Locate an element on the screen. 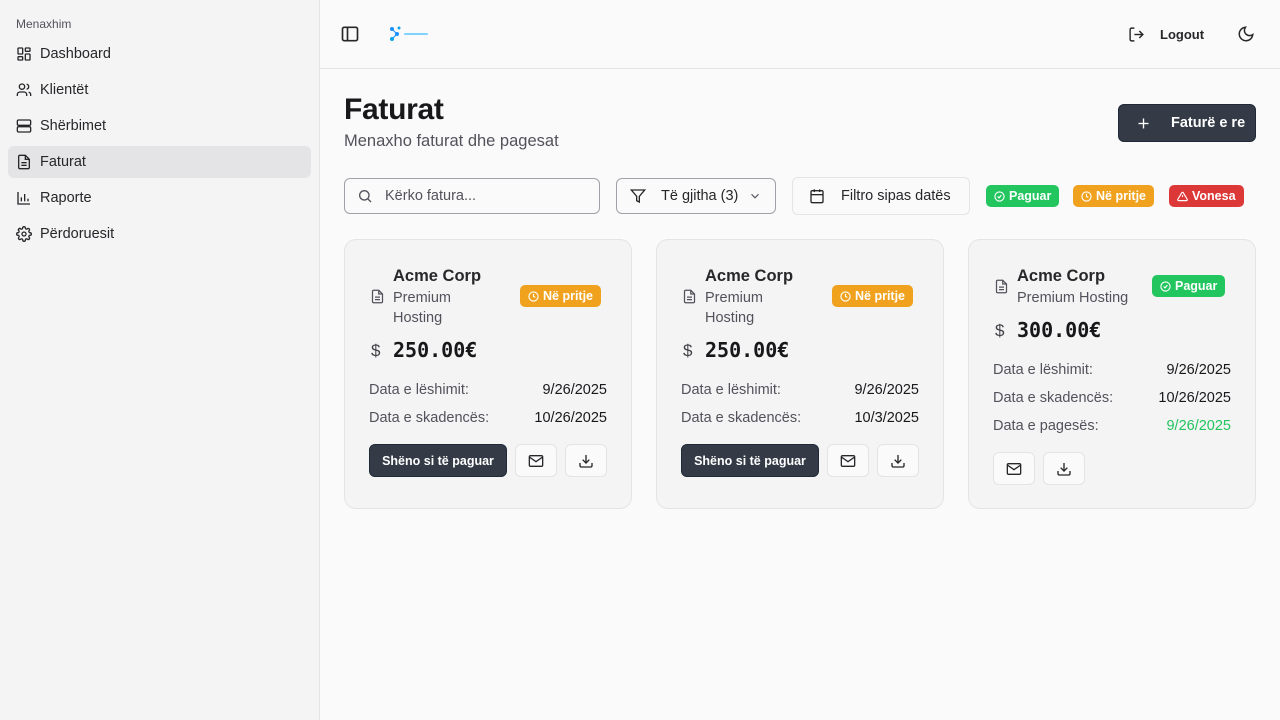  invoice-amount: 300.00€ is located at coordinates (1059, 330).